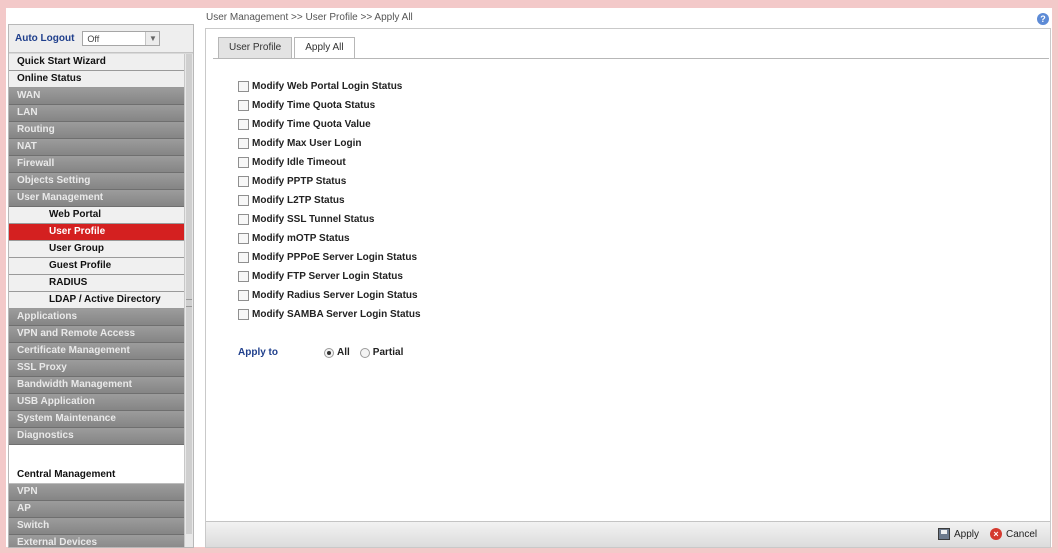 The image size is (1058, 553). Describe the element at coordinates (97, 492) in the screenshot. I see `sidebar-item-vpn: VPN` at that location.